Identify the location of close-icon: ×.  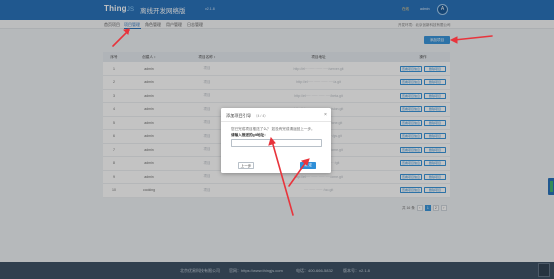
(325, 115).